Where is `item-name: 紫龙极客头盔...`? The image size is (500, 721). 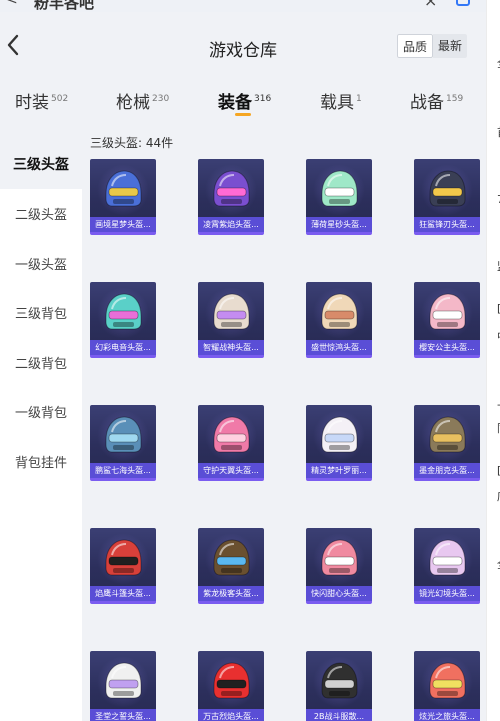
item-name: 紫龙极客头盔... is located at coordinates (231, 593).